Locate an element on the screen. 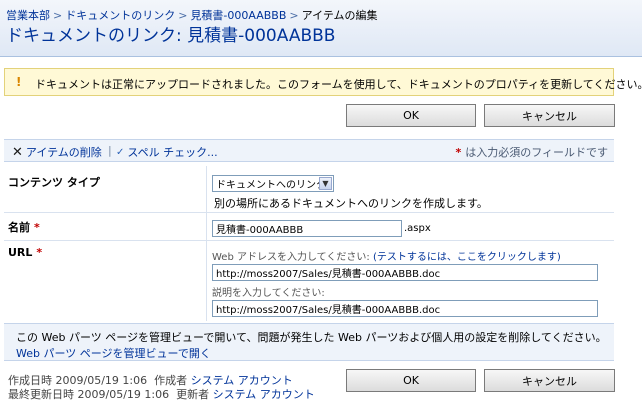 The image size is (642, 414). cancel-button-bottom: キャンセル is located at coordinates (549, 380).